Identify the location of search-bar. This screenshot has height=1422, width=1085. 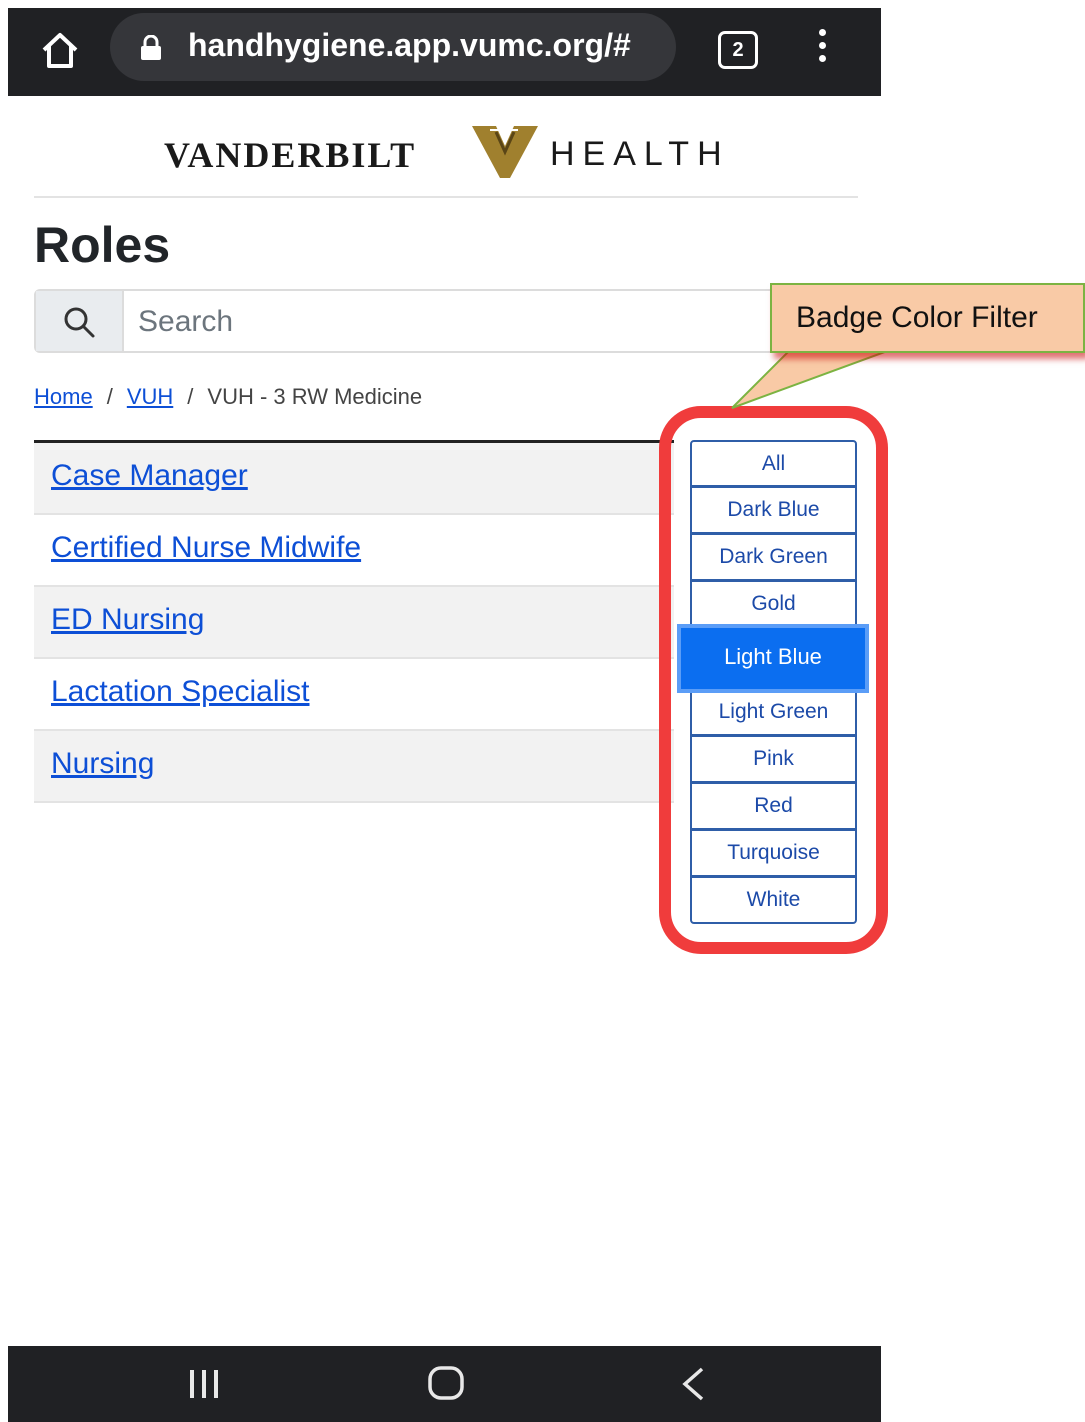
(414, 321).